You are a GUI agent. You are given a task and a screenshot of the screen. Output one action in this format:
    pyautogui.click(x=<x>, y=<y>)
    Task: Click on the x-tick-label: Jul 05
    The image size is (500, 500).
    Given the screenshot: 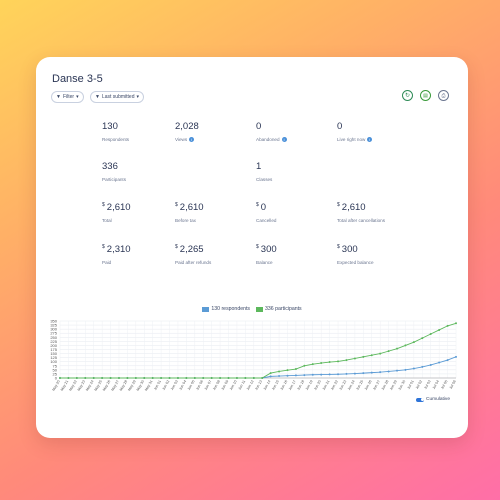 What is the action you would take?
    pyautogui.click(x=444, y=385)
    